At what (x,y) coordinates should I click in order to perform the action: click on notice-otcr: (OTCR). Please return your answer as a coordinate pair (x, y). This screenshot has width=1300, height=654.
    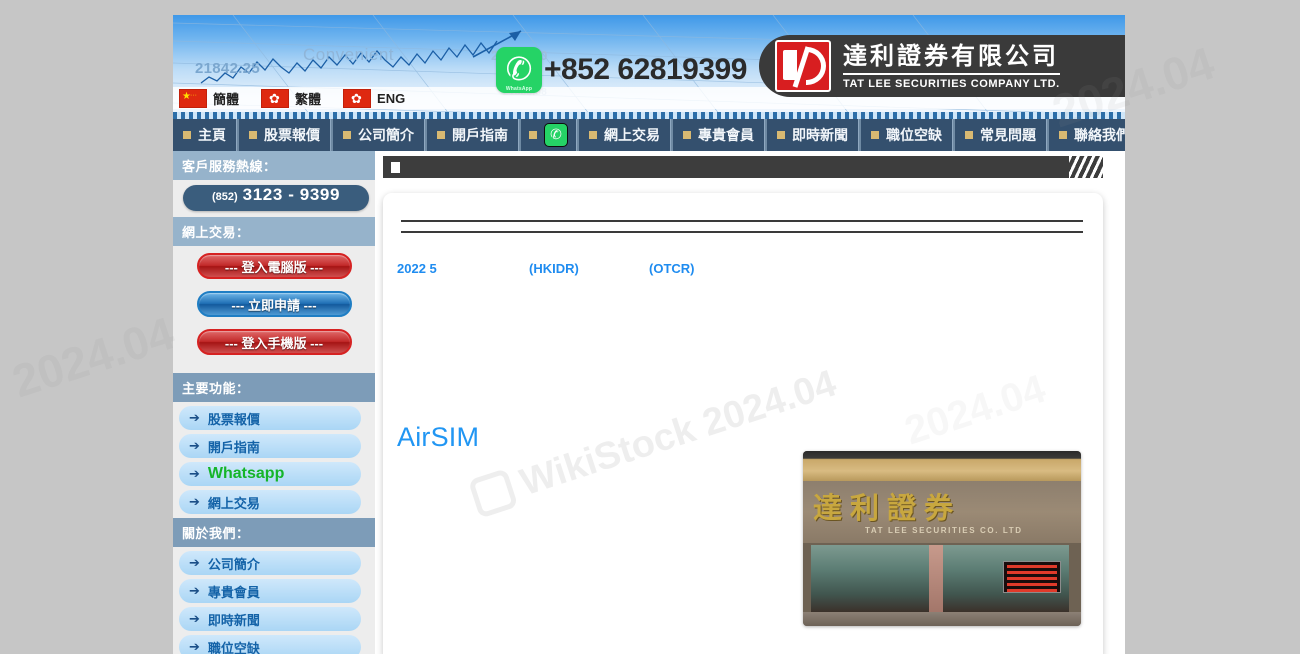
    Looking at the image, I should click on (672, 268).